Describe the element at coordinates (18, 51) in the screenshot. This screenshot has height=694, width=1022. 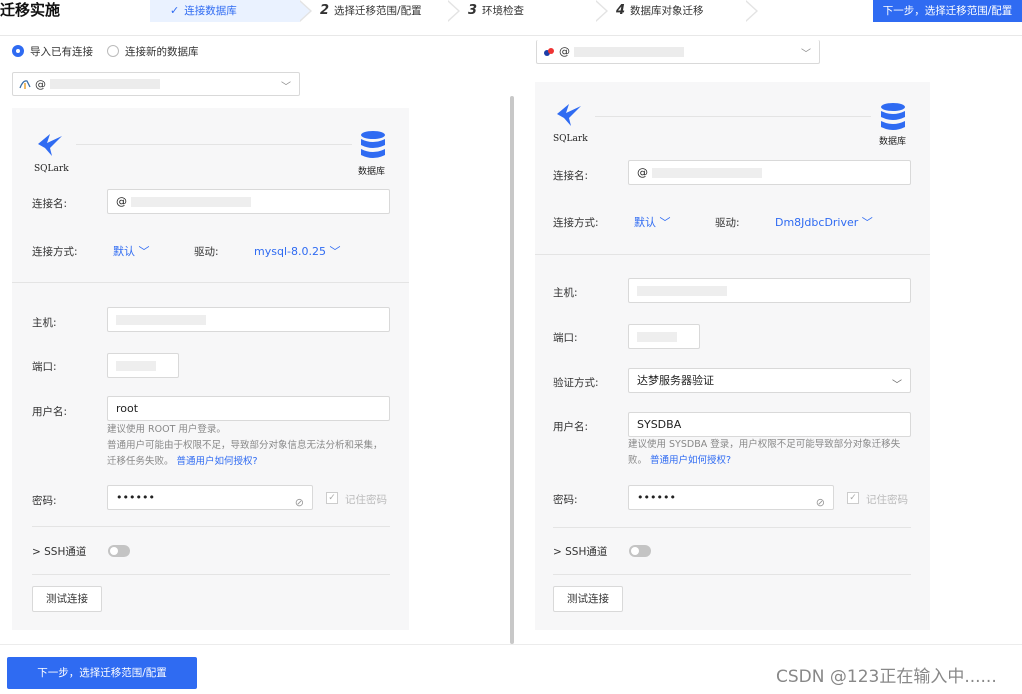
I see `radio-existing-connection` at that location.